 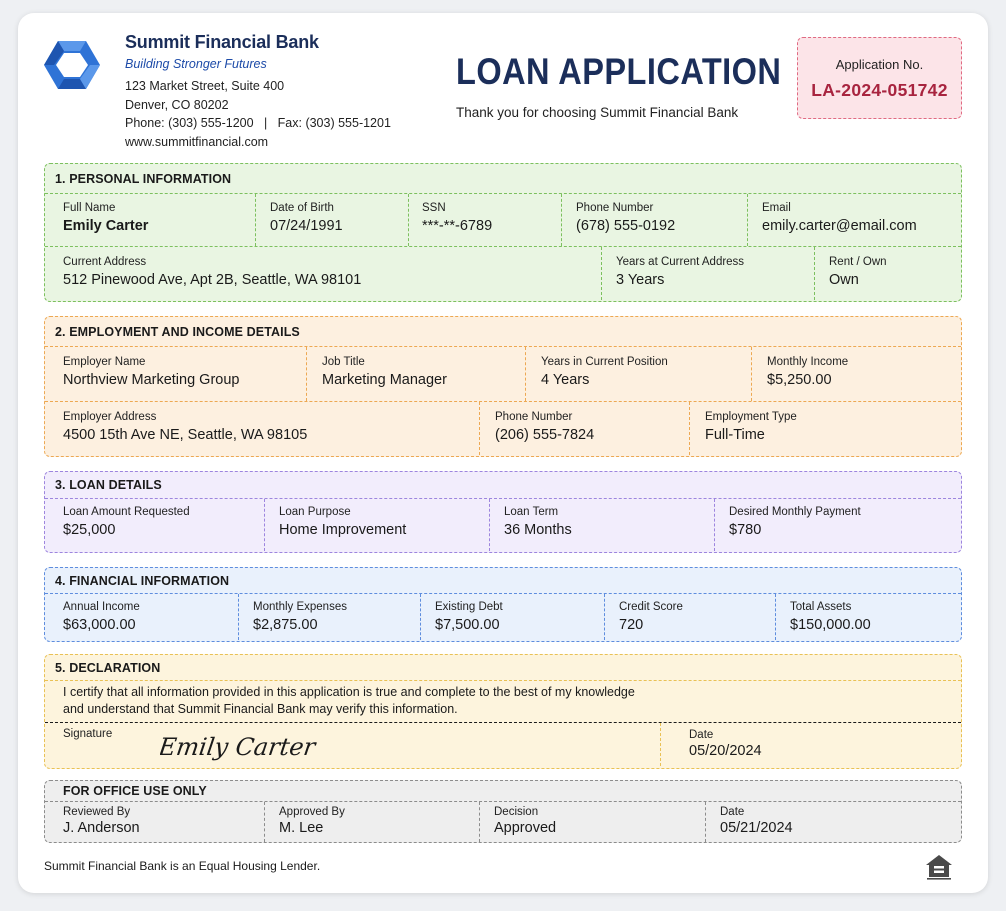 I want to click on signature-text: Emily Carter, so click(x=239, y=747).